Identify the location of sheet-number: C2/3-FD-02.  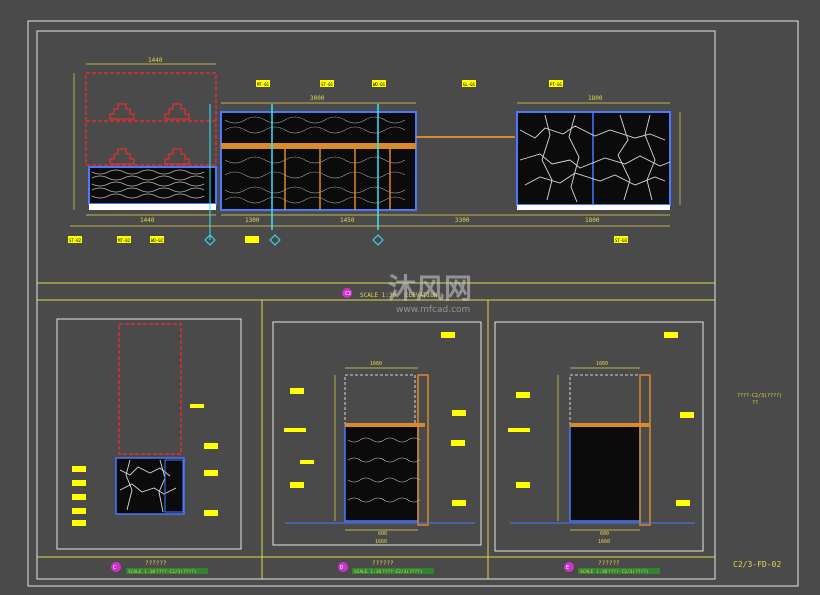
(757, 564).